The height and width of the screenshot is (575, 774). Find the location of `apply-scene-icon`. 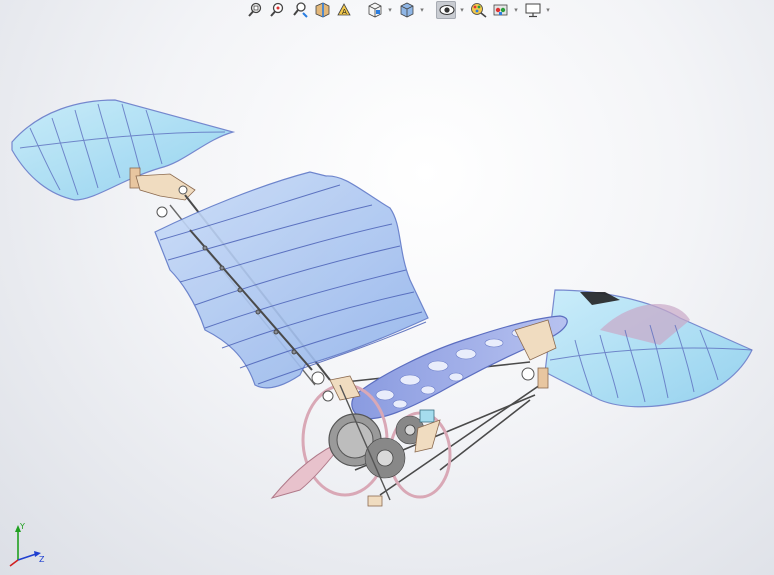

apply-scene-icon is located at coordinates (500, 10).